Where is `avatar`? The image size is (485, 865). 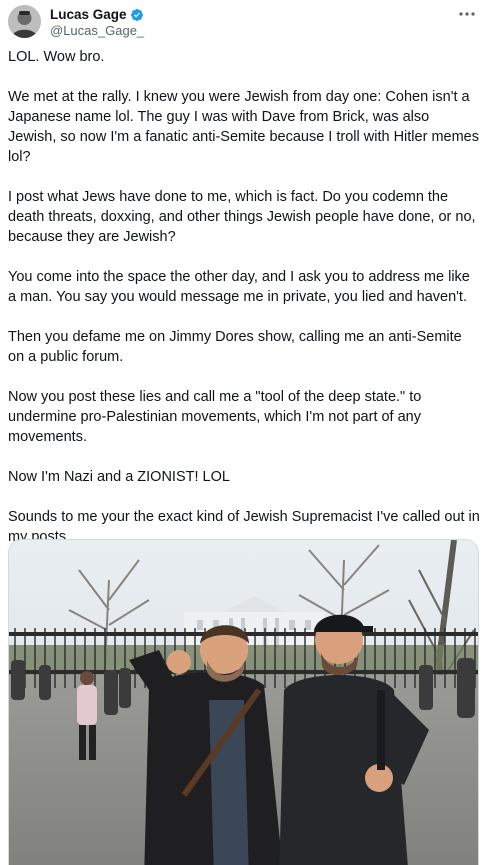 avatar is located at coordinates (24, 21).